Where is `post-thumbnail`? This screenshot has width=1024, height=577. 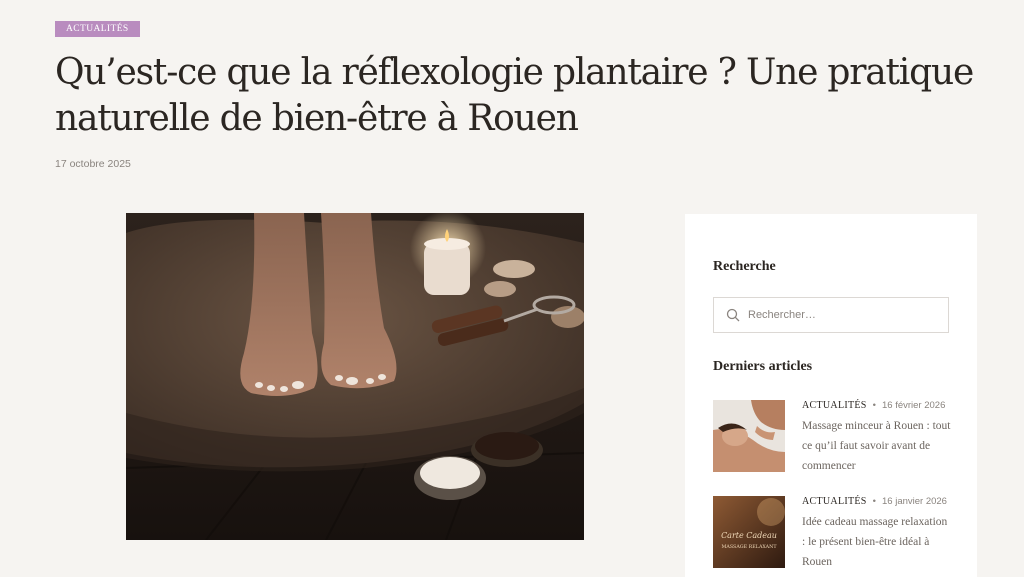
post-thumbnail is located at coordinates (749, 436).